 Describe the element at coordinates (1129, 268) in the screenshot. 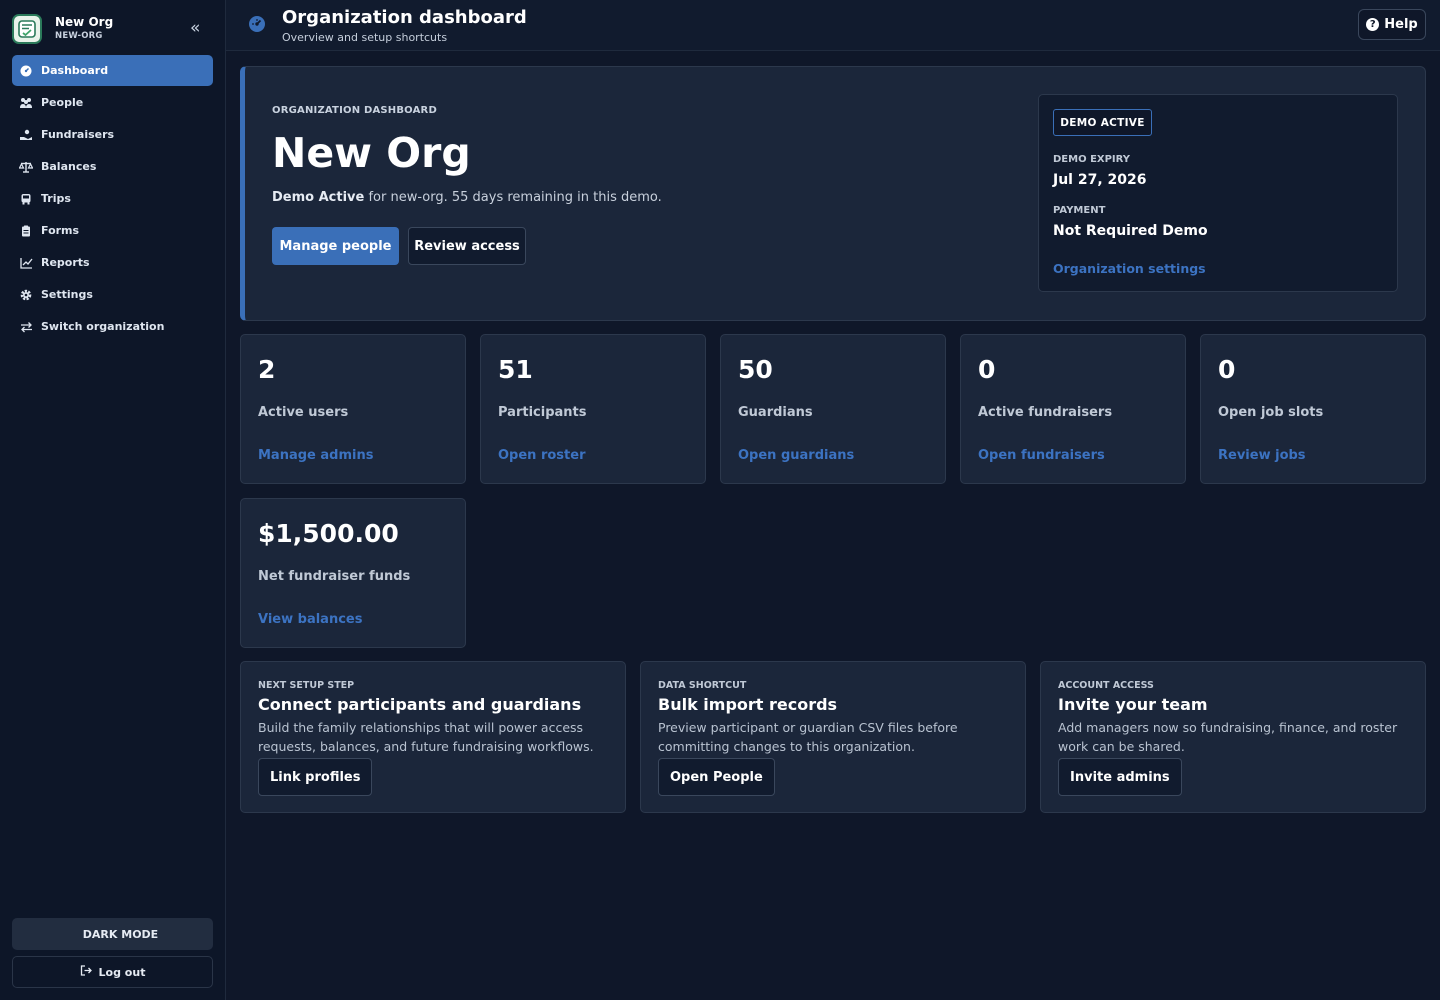

I see `organization-settings-link: Organization settings` at that location.